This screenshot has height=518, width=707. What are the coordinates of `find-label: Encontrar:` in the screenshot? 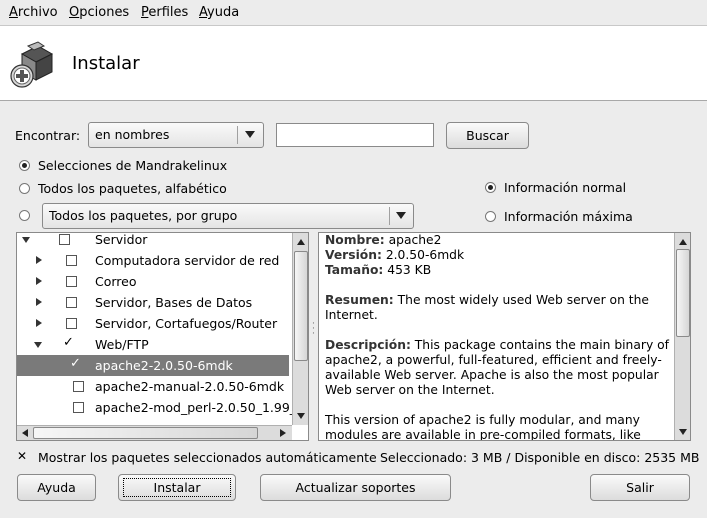 It's located at (48, 135).